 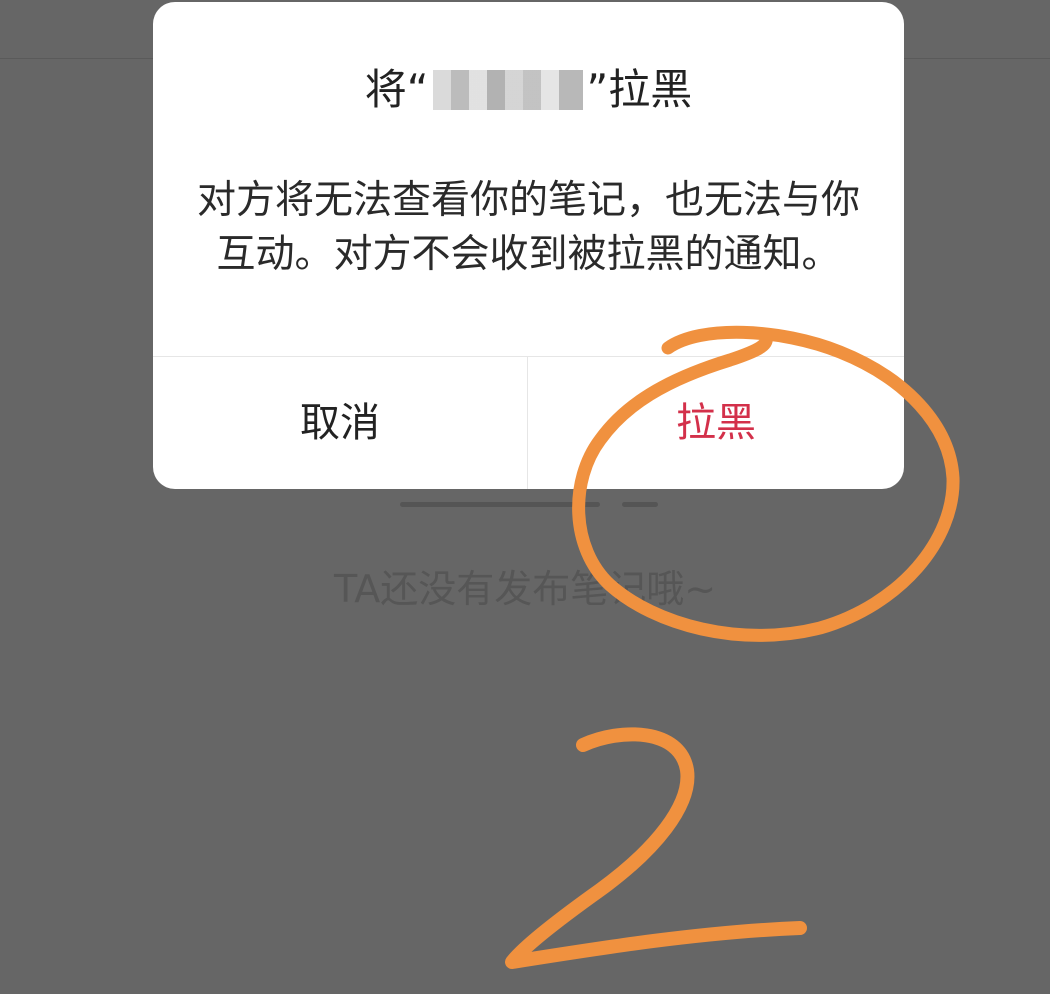 I want to click on dialog-title: 将“ ”拉黑, so click(x=528, y=90).